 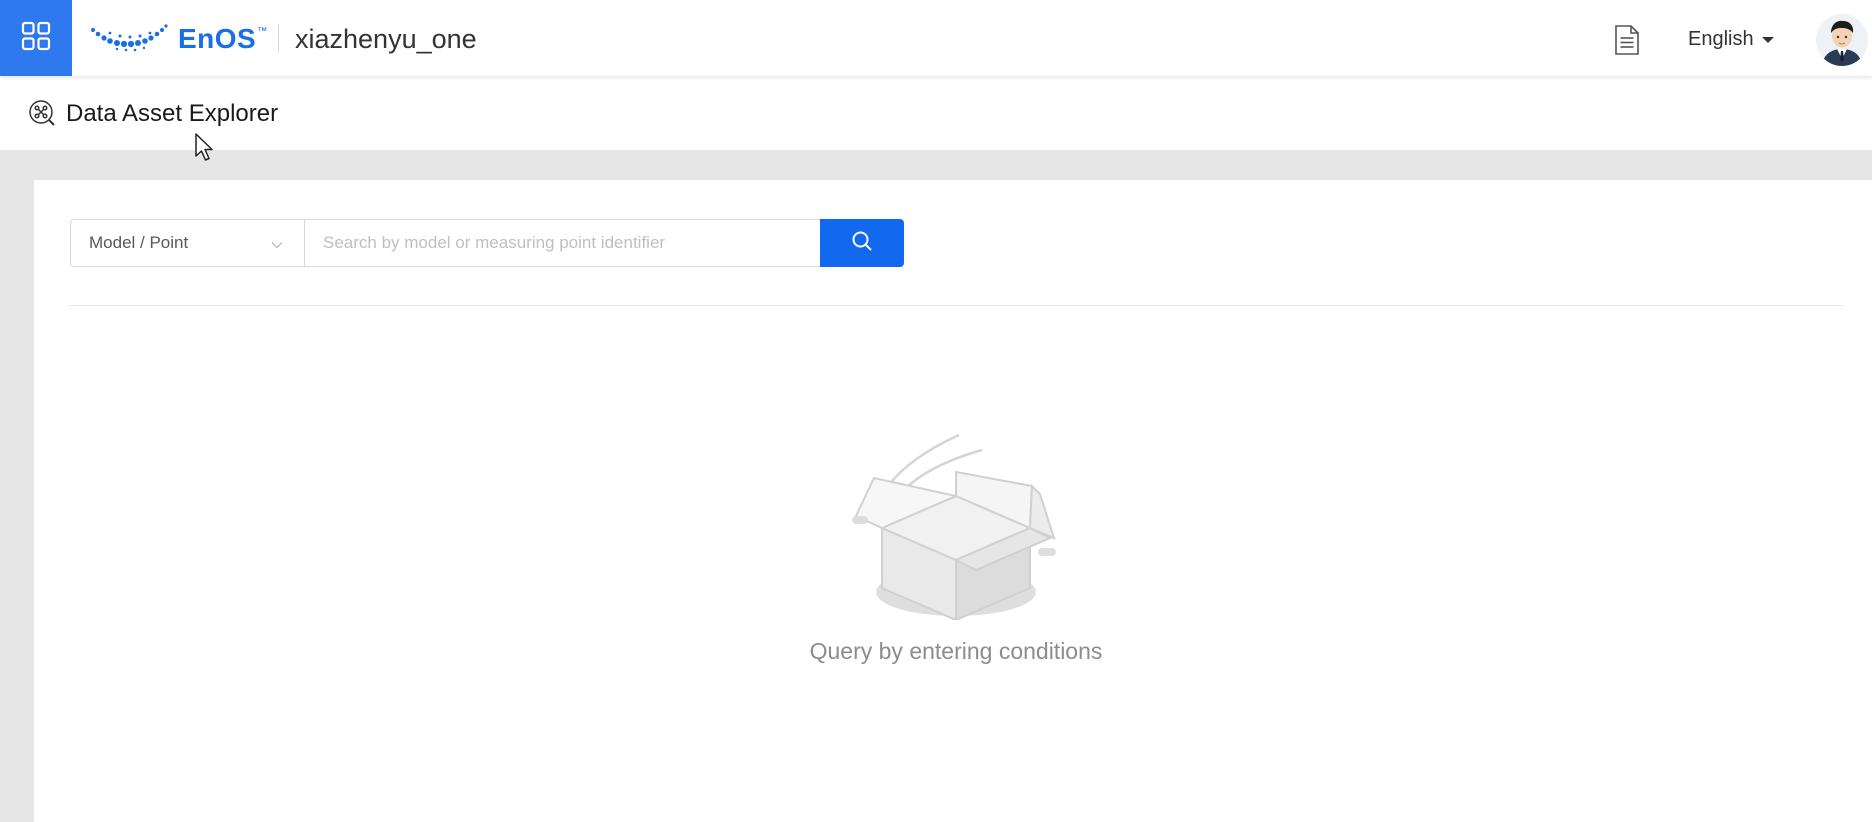 I want to click on grid-icon, so click(x=36, y=38).